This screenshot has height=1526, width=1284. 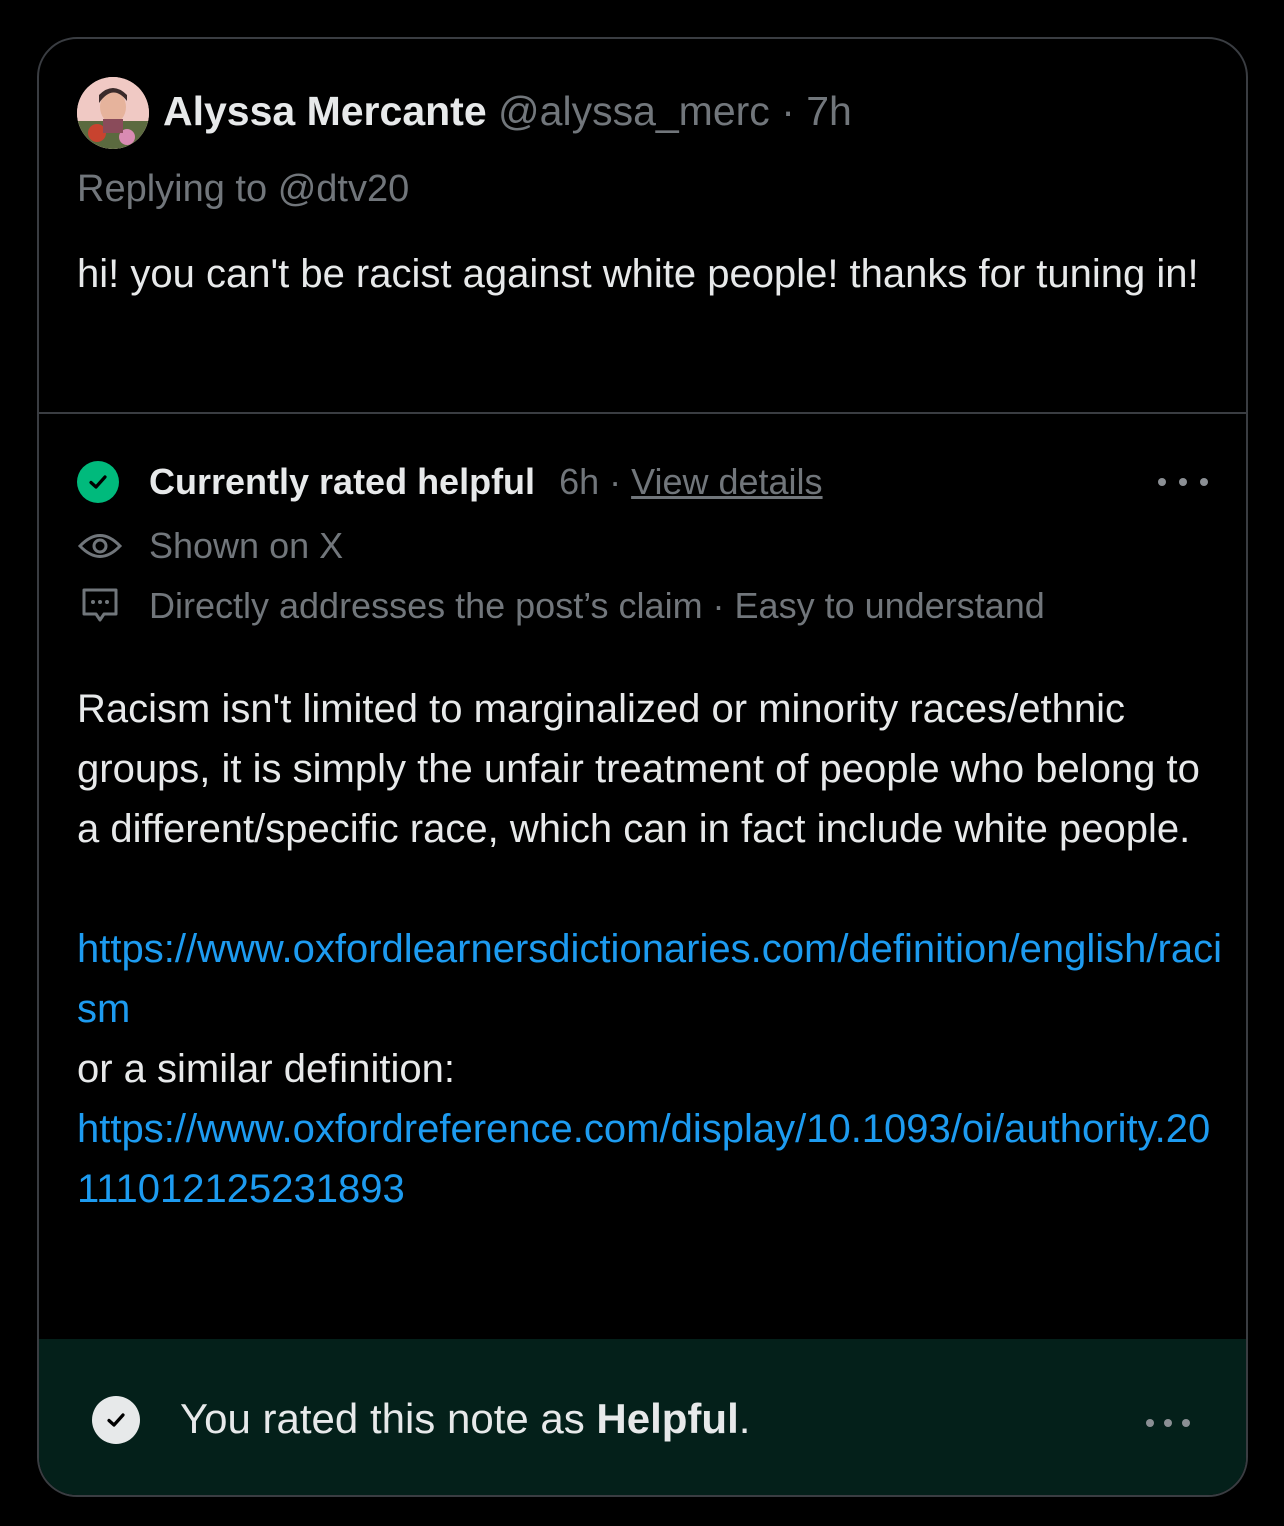 I want to click on post-time: 7h, so click(x=829, y=111).